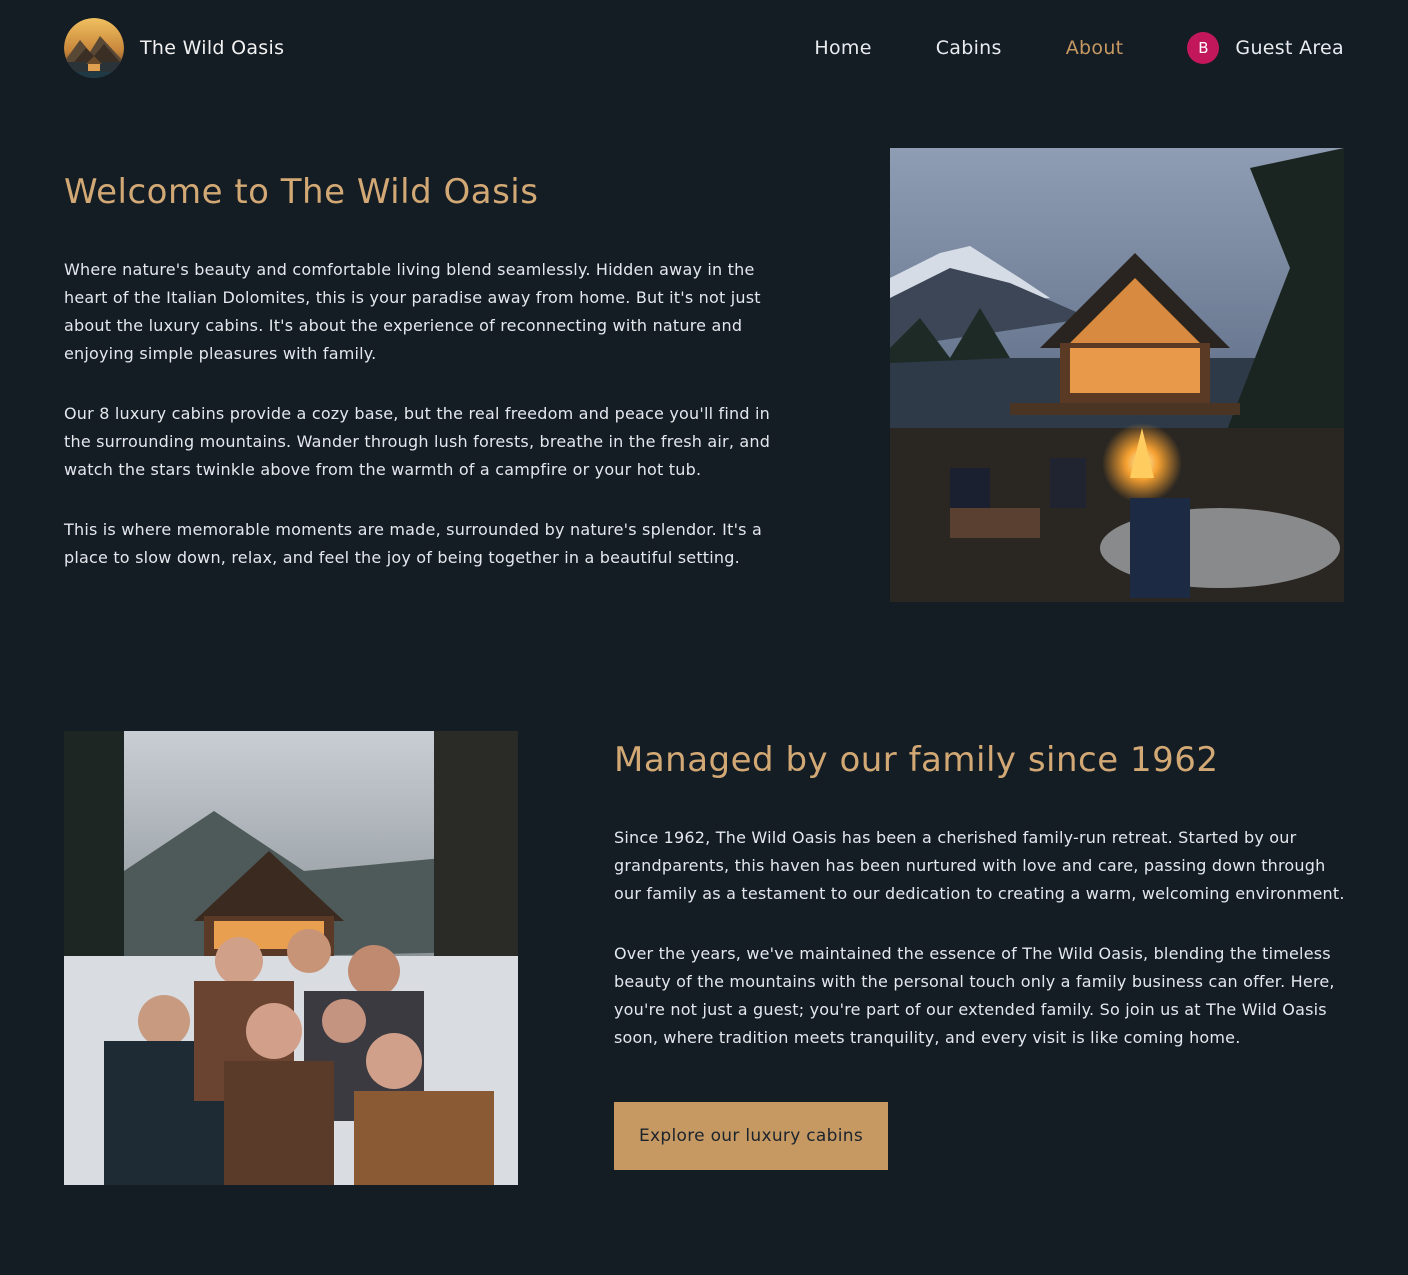  Describe the element at coordinates (1289, 48) in the screenshot. I see `guest-area-label: Guest Area` at that location.